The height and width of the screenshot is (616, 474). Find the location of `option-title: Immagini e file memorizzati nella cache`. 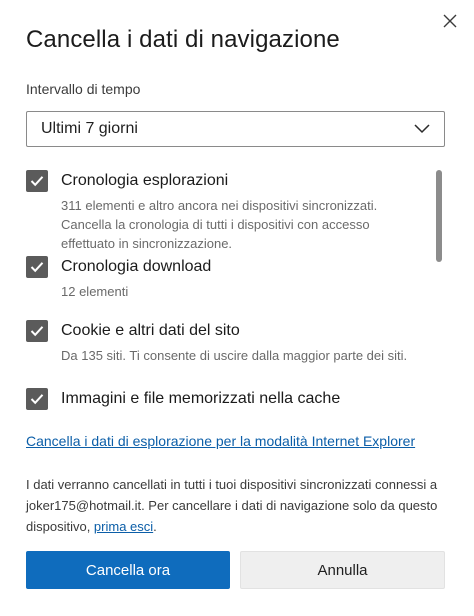

option-title: Immagini e file memorizzati nella cache is located at coordinates (201, 398).